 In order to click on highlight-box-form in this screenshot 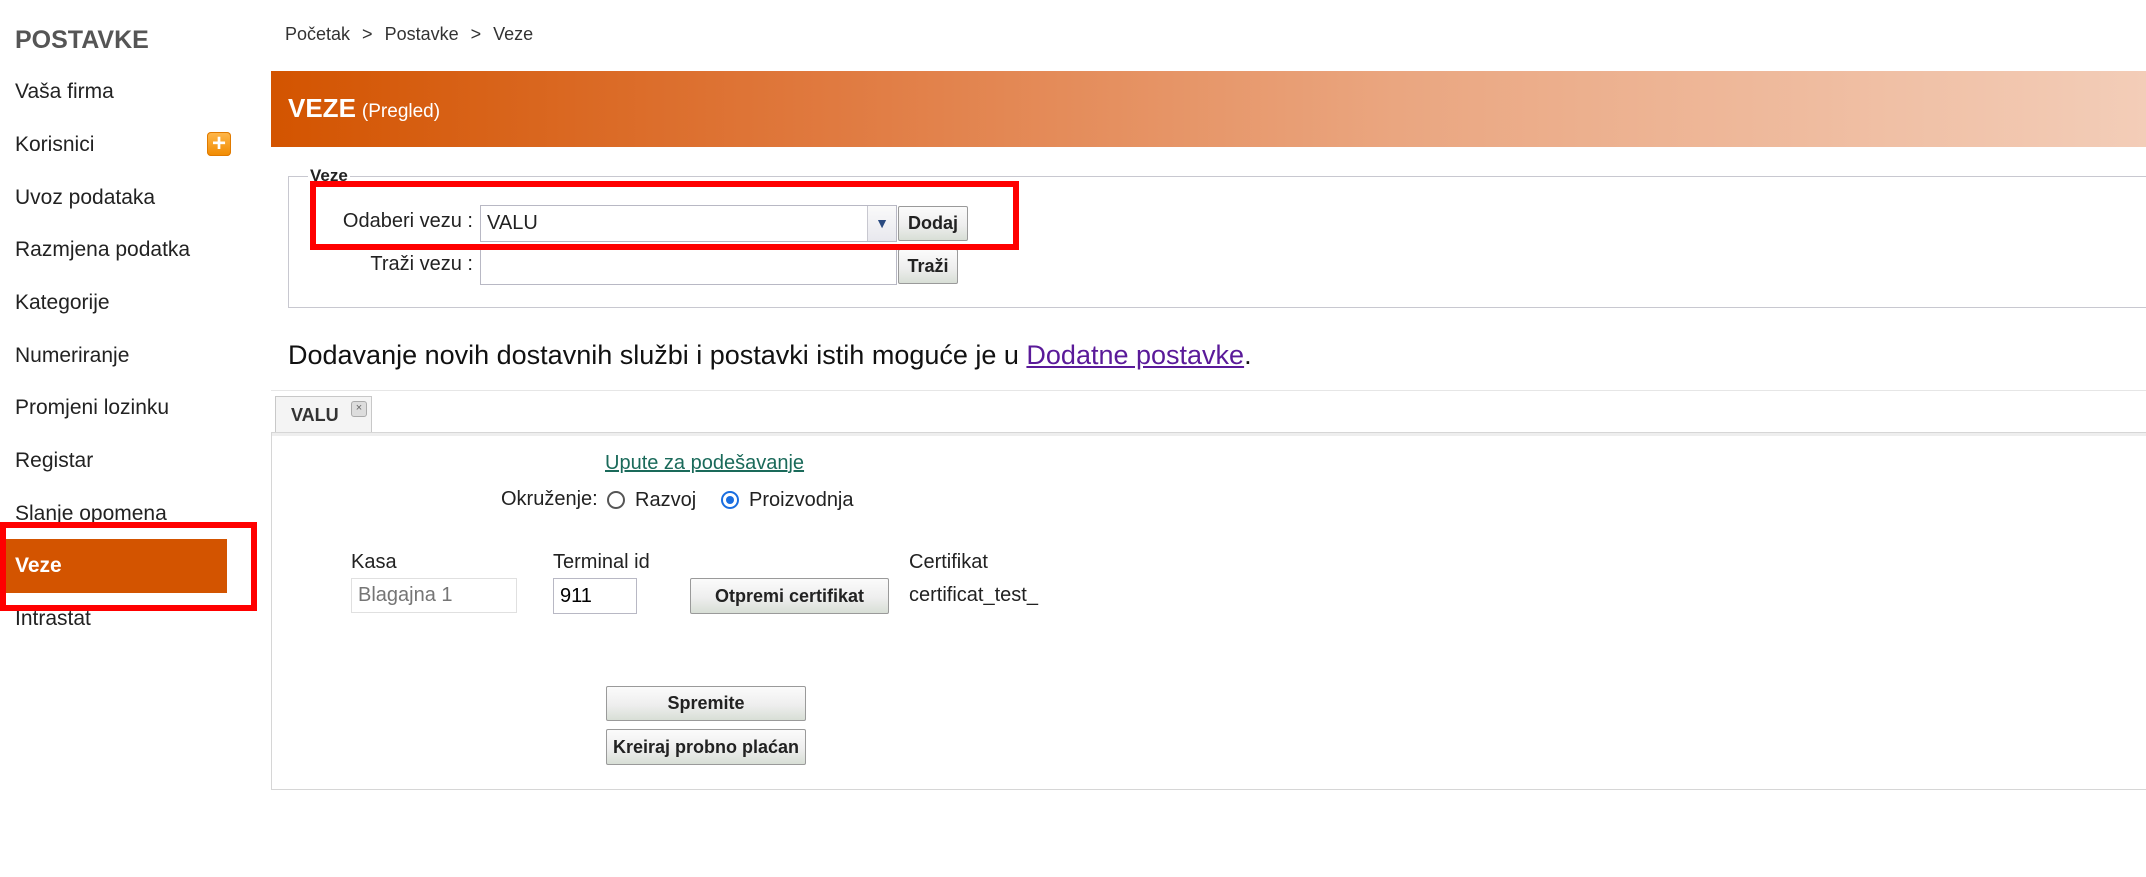, I will do `click(664, 215)`.